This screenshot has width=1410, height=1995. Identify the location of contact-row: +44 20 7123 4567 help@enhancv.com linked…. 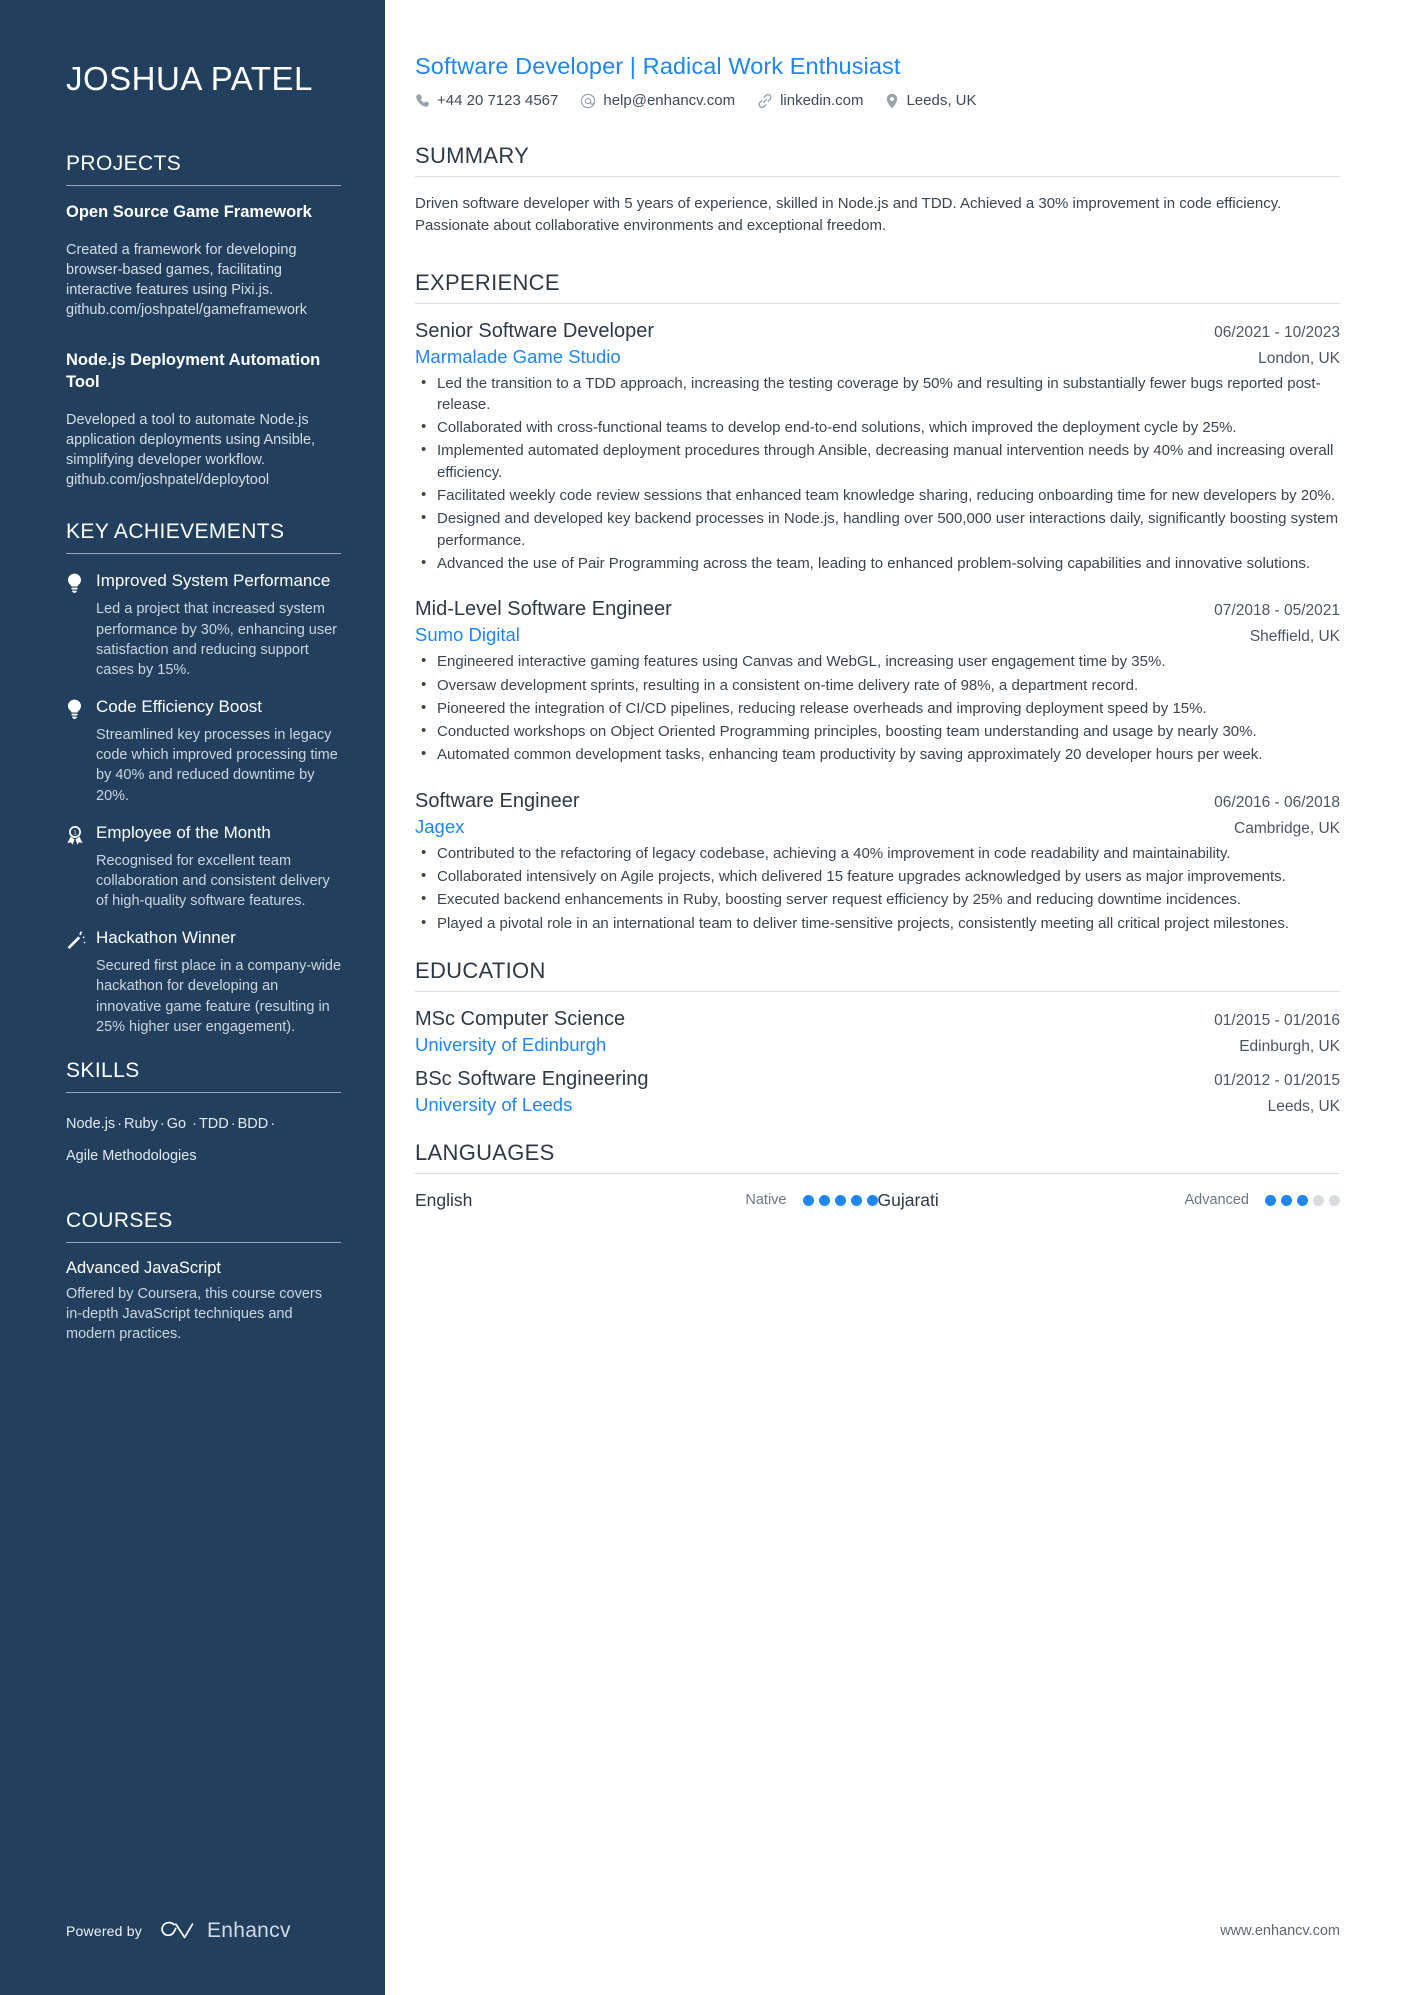
(877, 100).